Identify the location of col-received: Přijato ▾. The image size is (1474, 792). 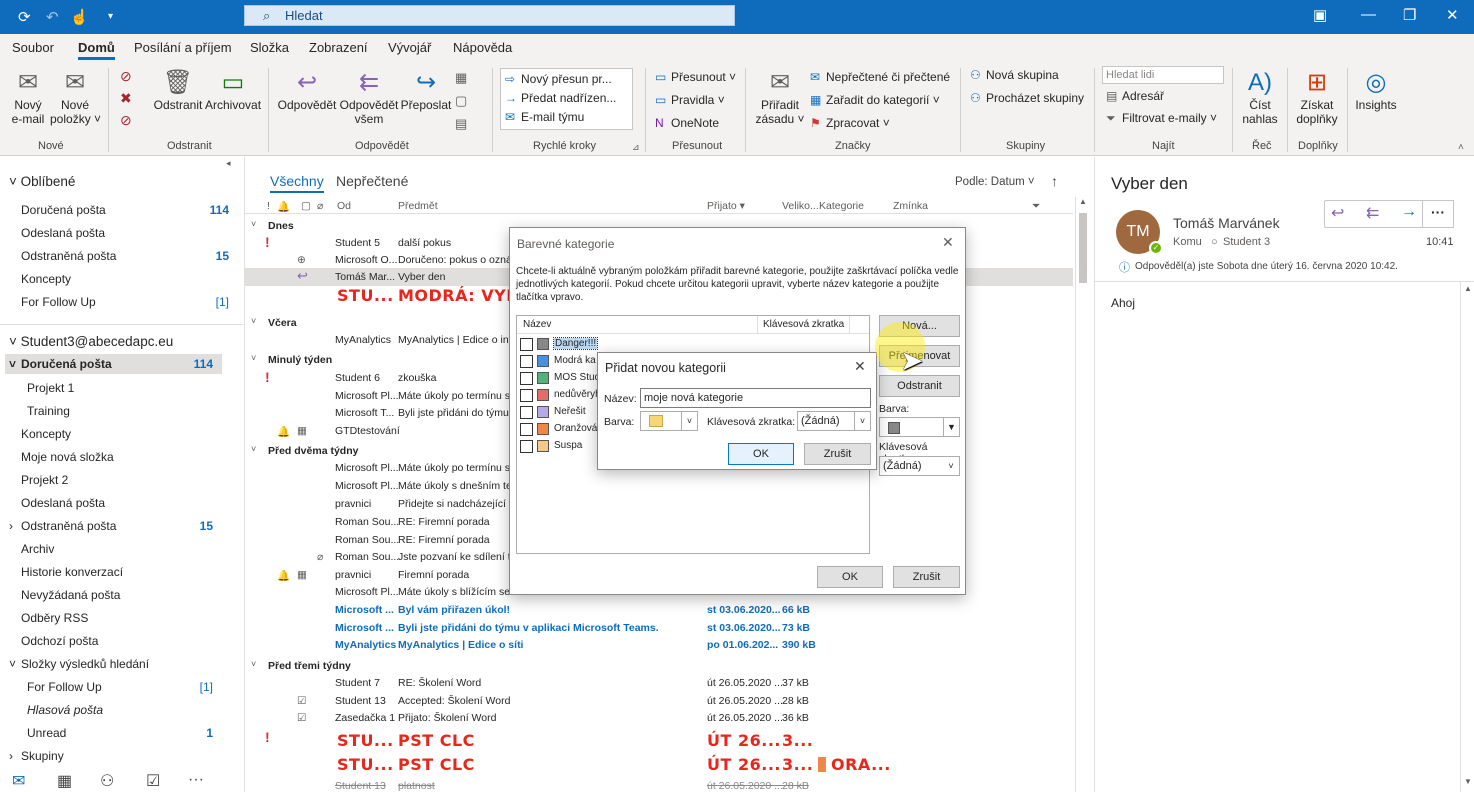
(726, 206).